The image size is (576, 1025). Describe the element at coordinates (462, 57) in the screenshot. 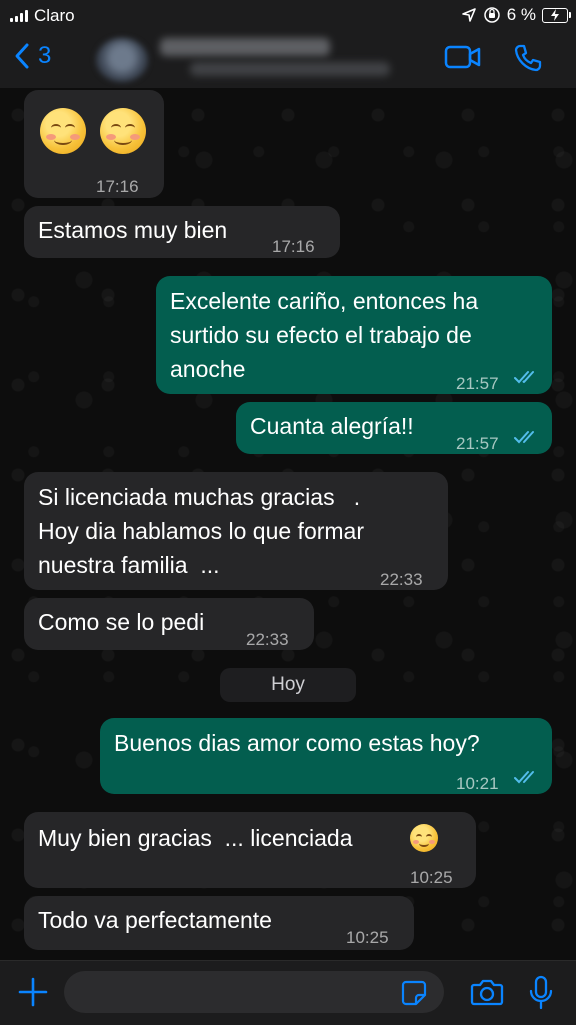

I see `video-camera-icon` at that location.